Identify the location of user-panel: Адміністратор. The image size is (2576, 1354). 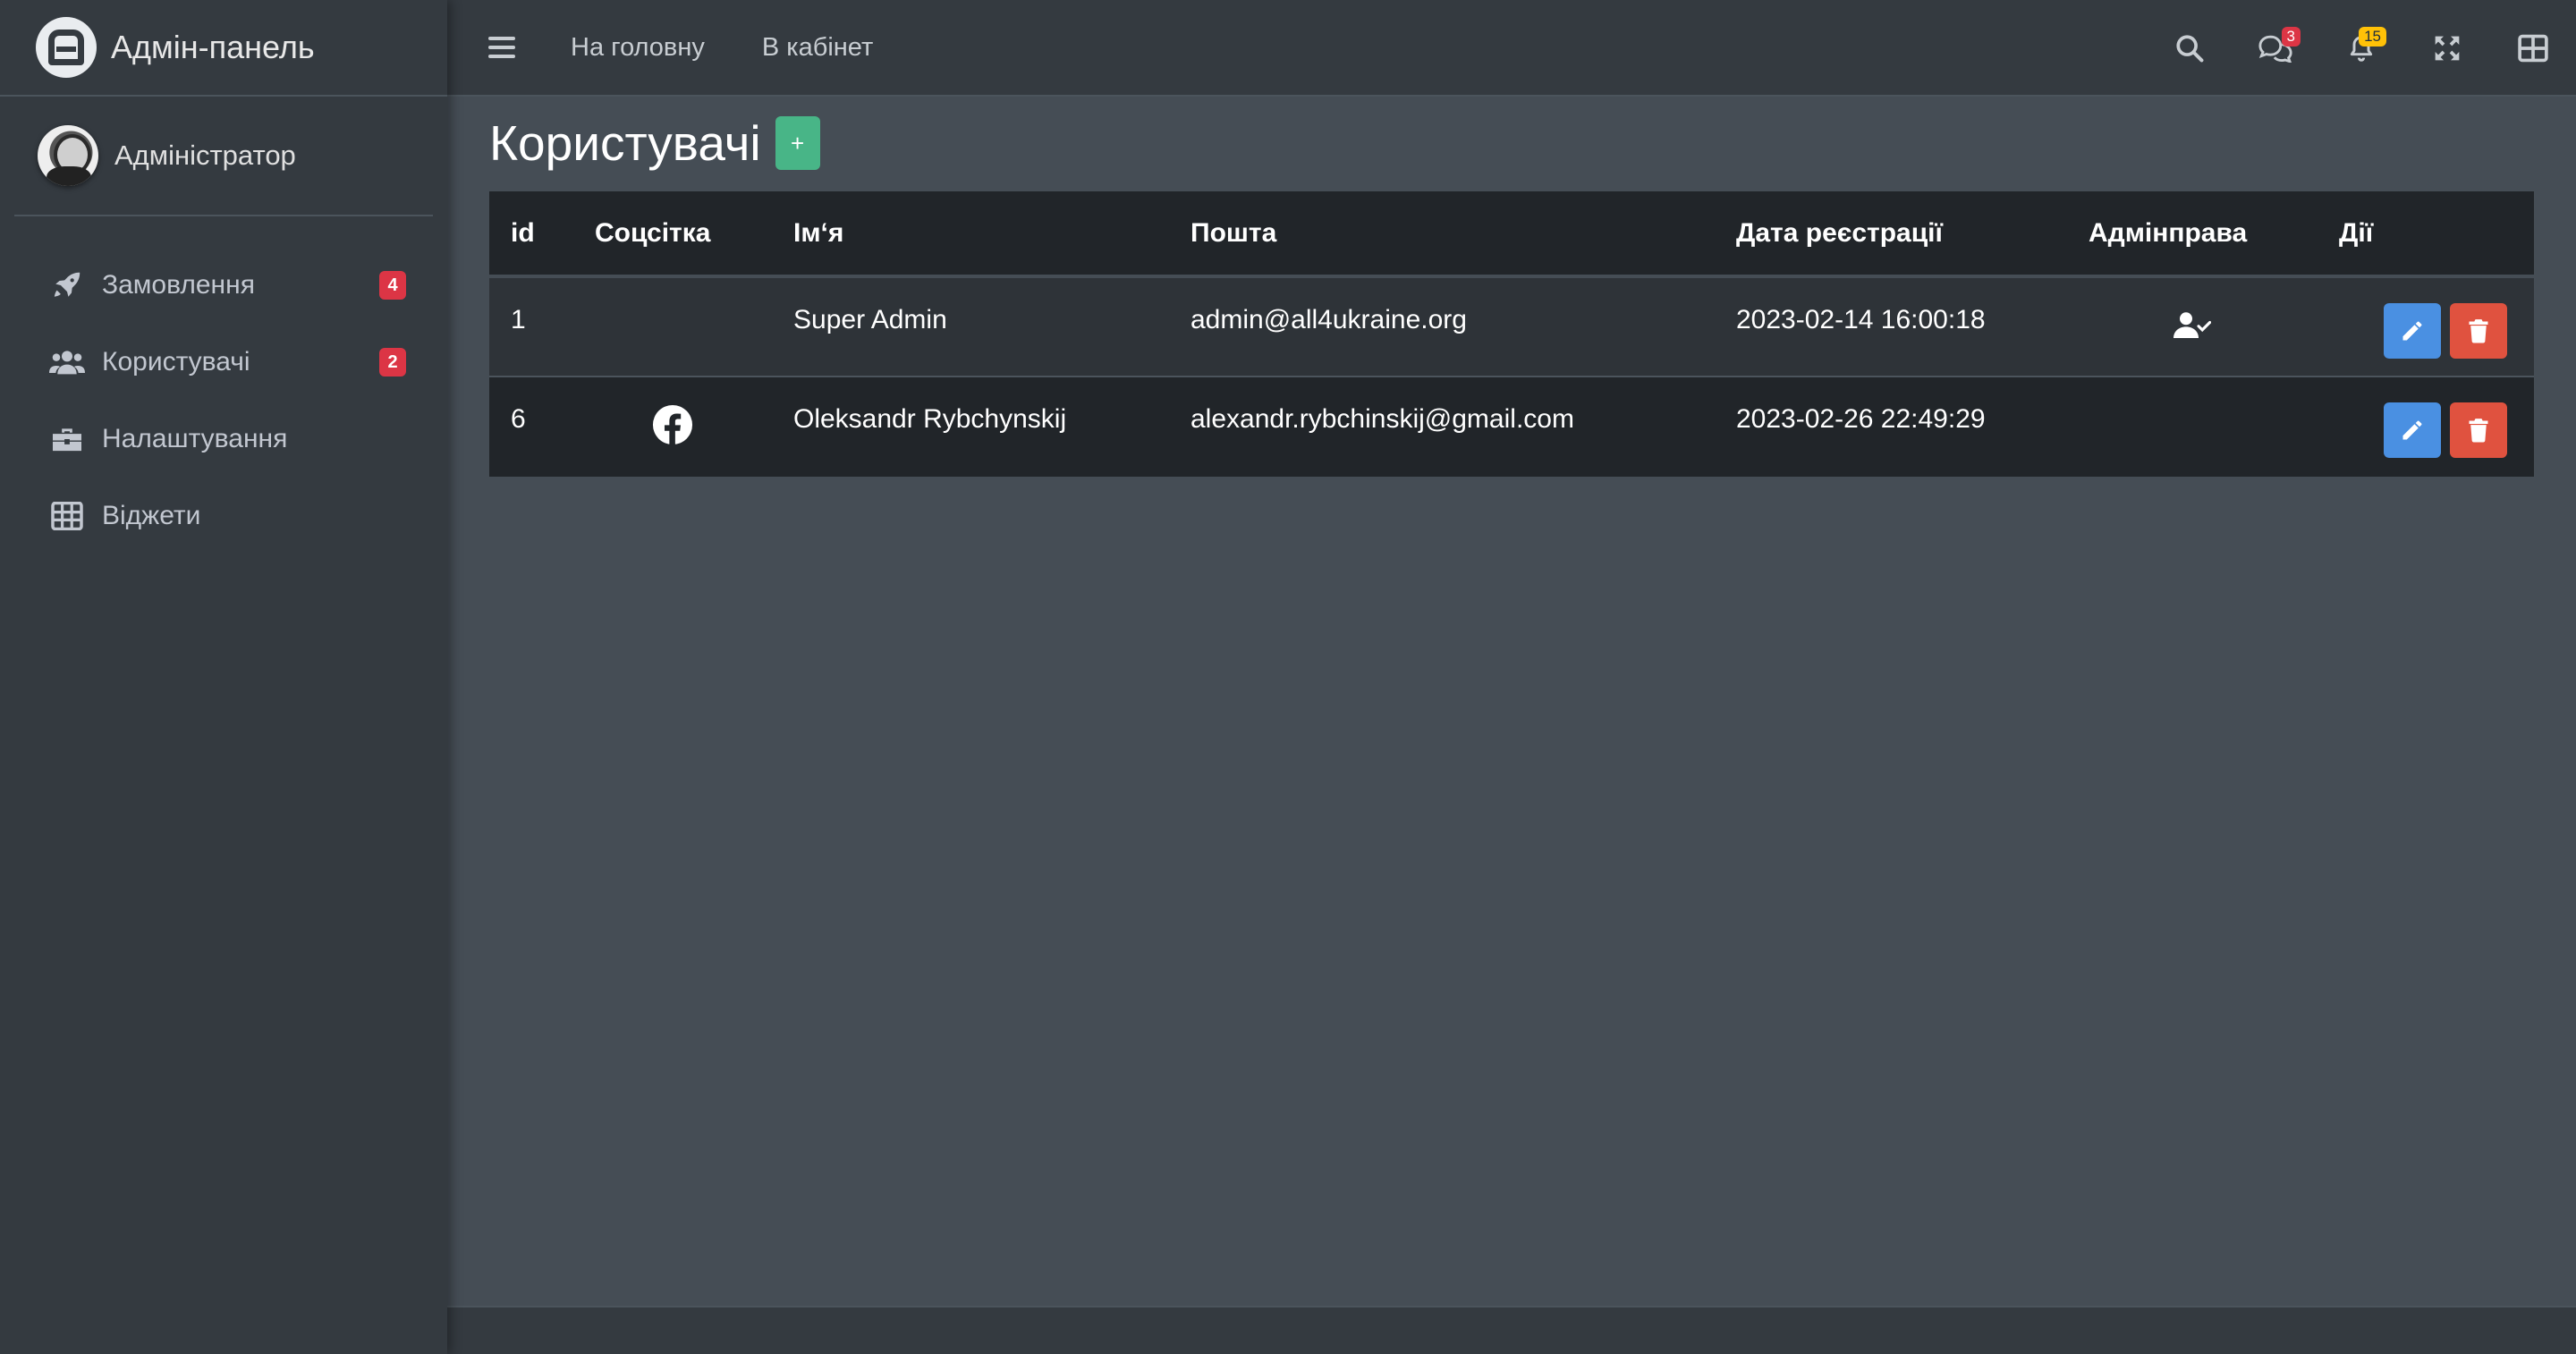
(223, 156).